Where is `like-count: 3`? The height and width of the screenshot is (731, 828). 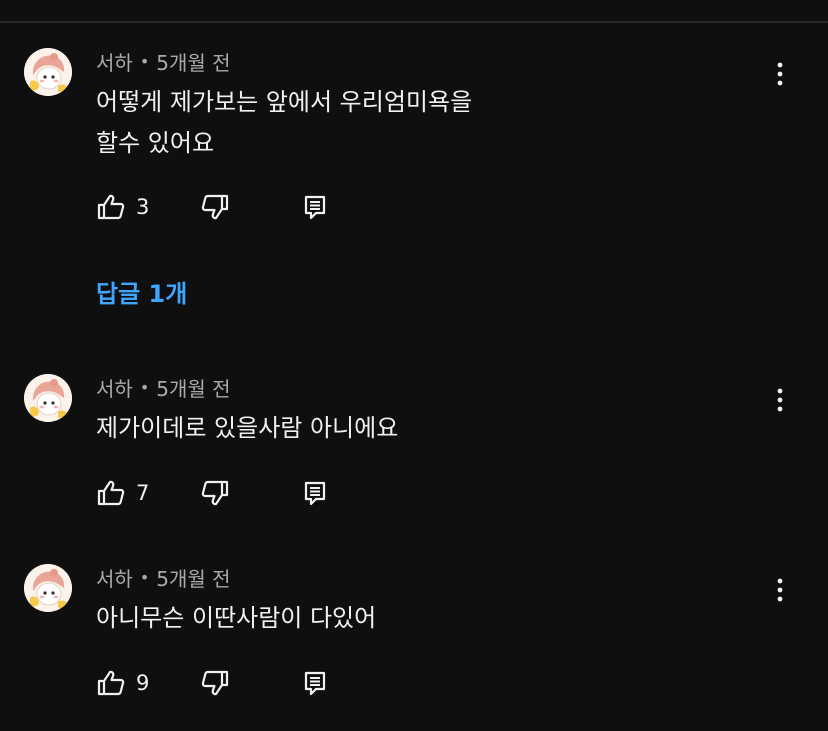
like-count: 3 is located at coordinates (143, 207).